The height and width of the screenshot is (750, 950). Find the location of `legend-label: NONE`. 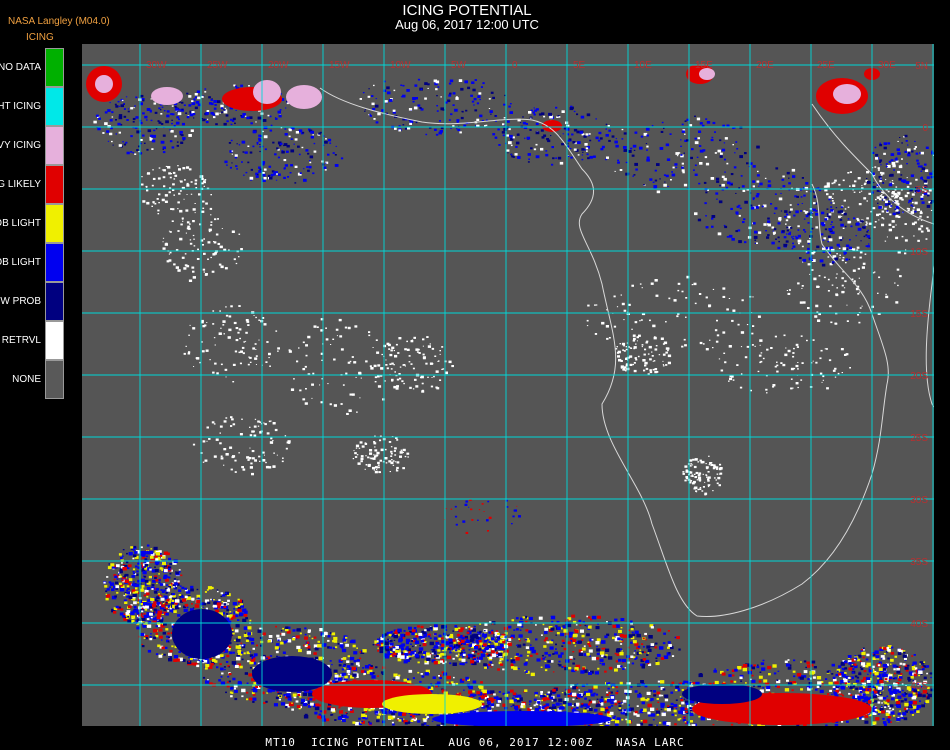

legend-label: NONE is located at coordinates (26, 379).